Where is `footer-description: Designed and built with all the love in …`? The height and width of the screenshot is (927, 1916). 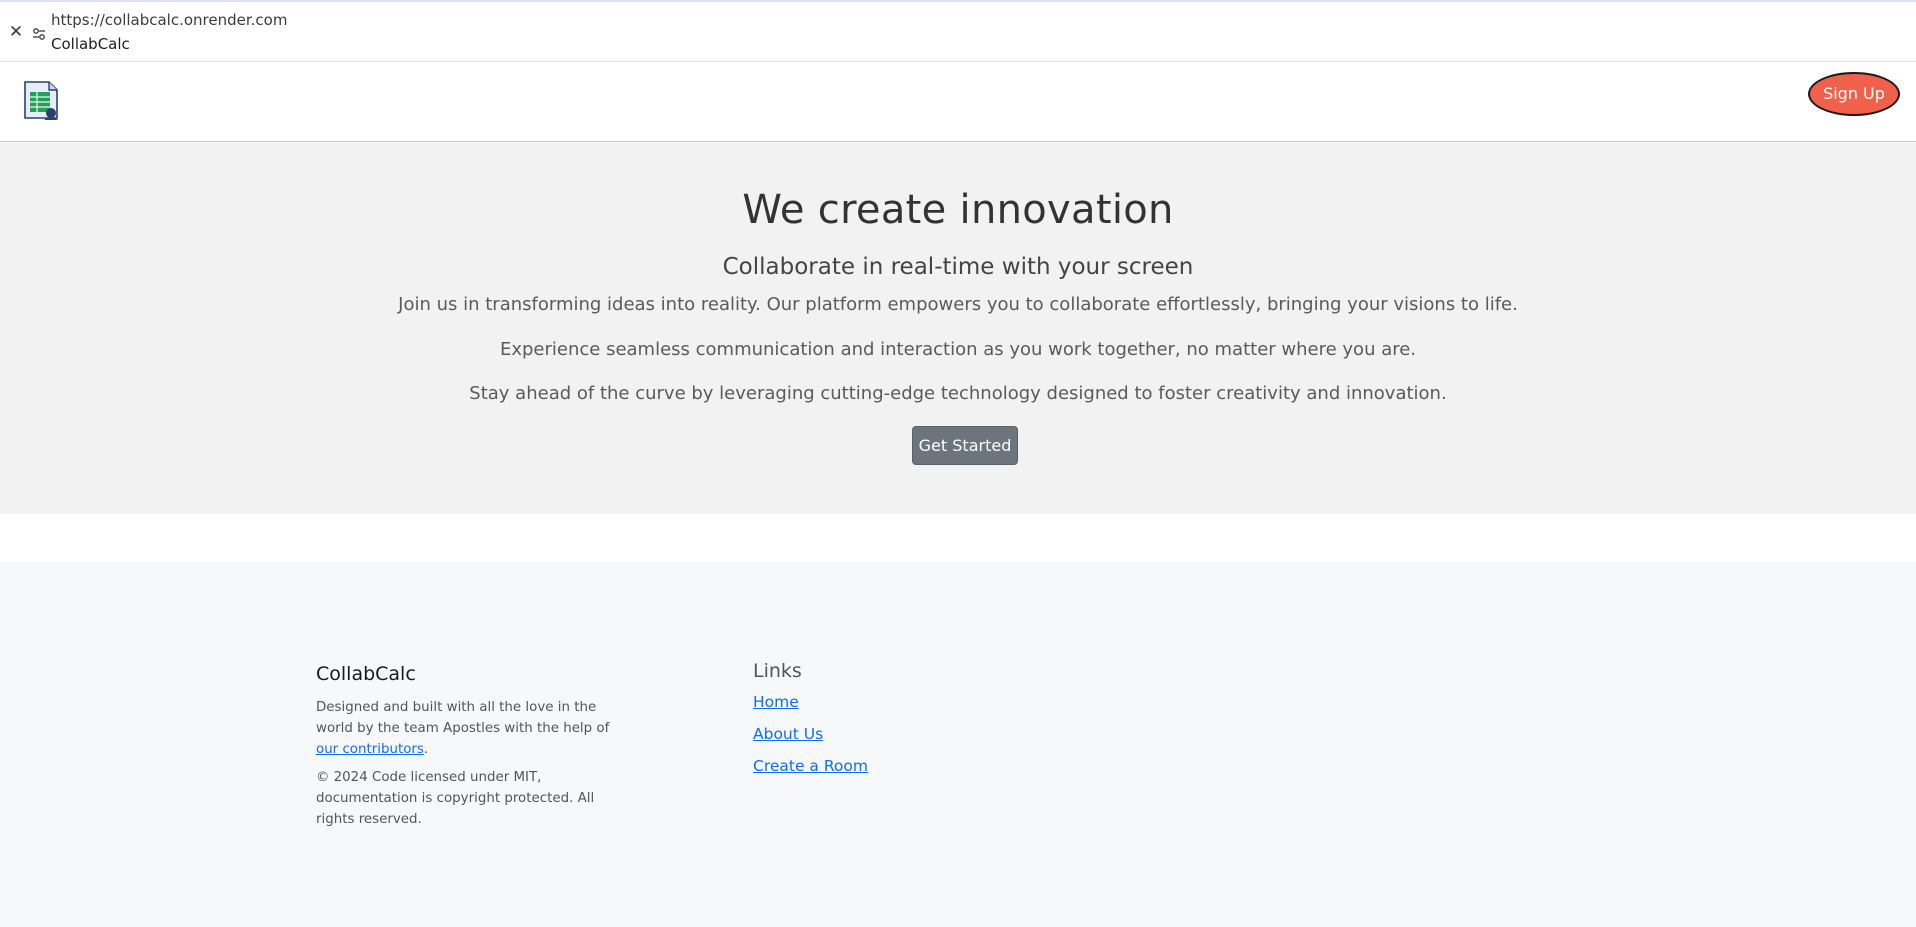 footer-description: Designed and built with all the love in … is located at coordinates (471, 728).